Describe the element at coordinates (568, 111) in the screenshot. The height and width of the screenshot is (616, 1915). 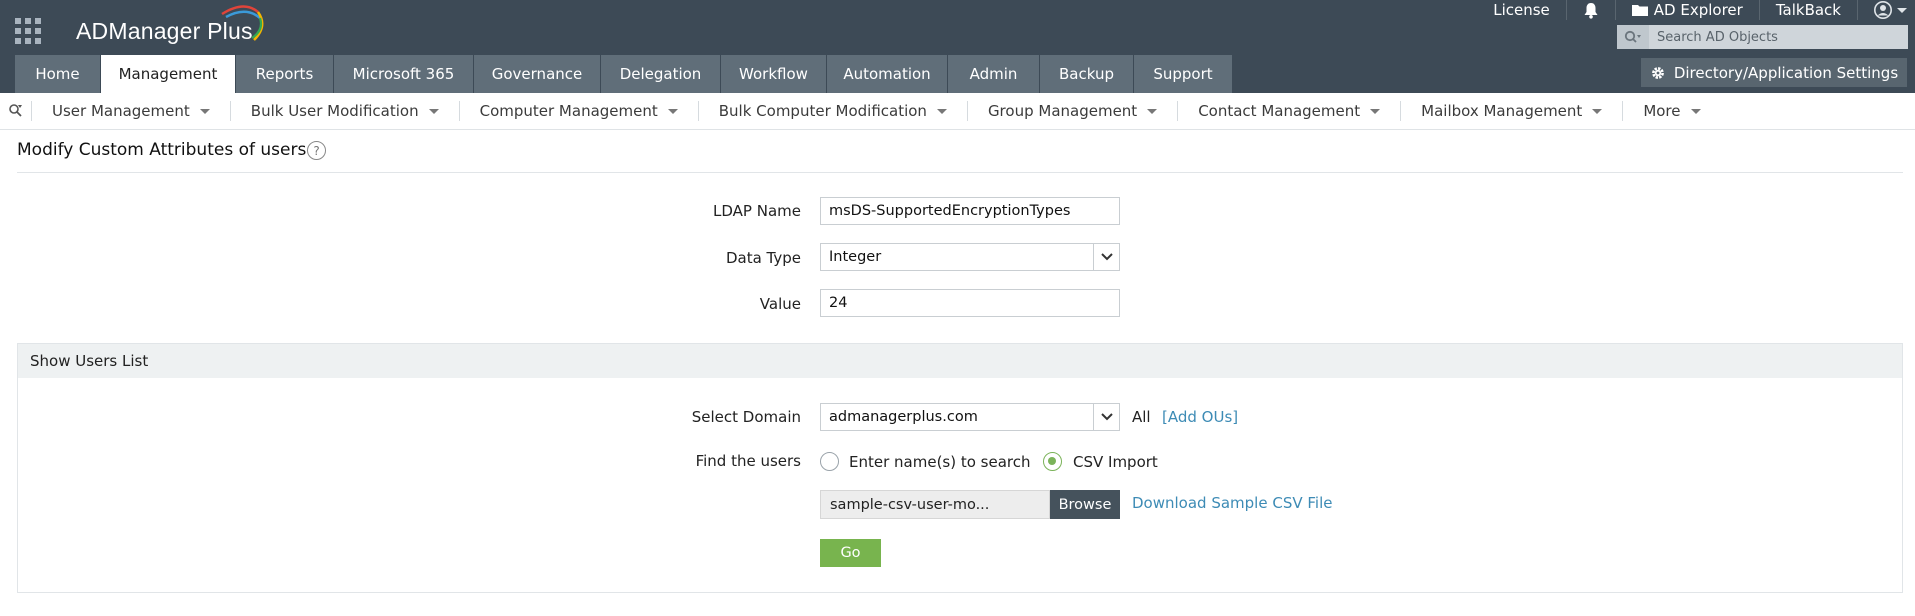
I see `subnav-label: Computer Management` at that location.